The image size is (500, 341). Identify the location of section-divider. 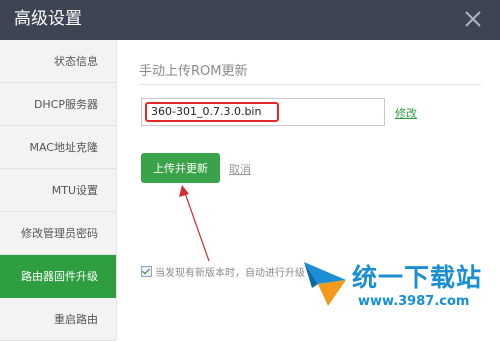
(310, 84).